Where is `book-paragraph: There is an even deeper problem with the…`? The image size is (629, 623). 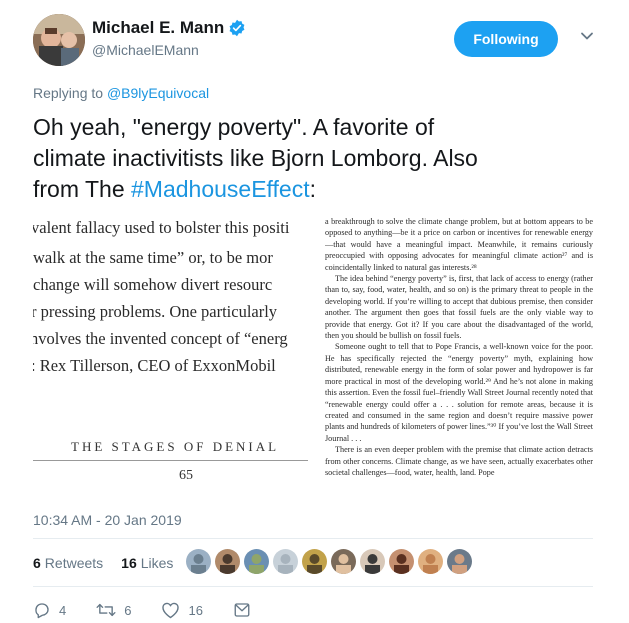 book-paragraph: There is an even deeper problem with the… is located at coordinates (459, 461).